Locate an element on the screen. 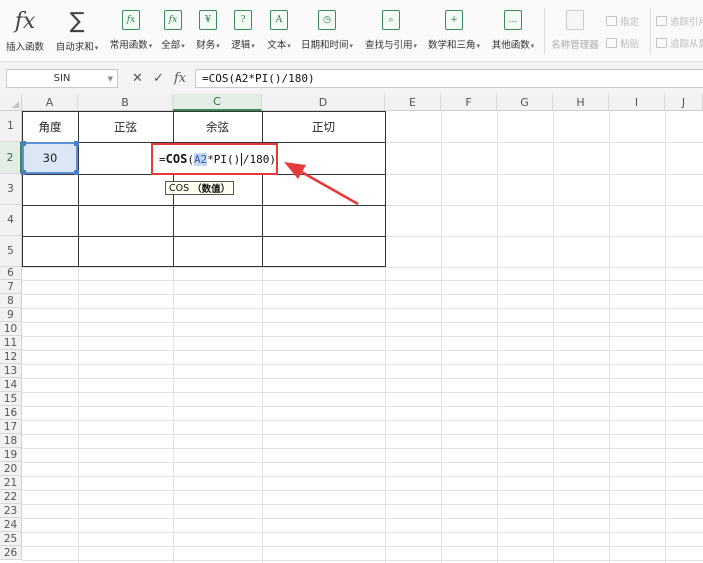  cell-a2: 30 is located at coordinates (50, 158).